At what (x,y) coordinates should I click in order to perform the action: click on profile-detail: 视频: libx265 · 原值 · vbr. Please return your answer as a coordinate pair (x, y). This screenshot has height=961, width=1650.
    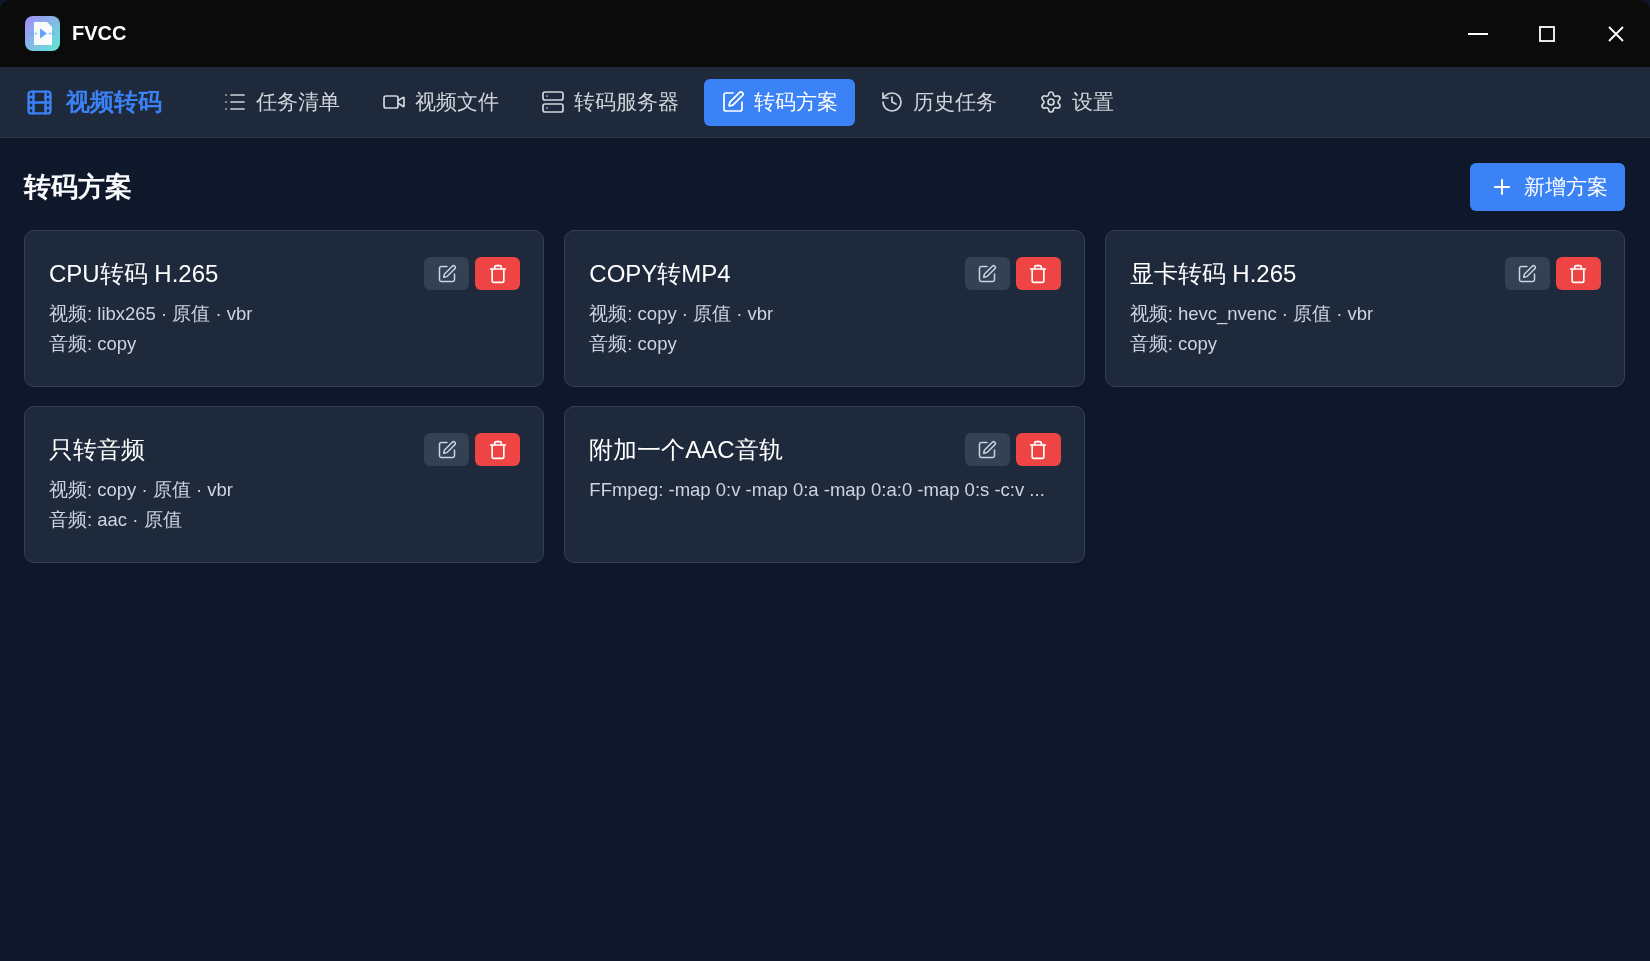
    Looking at the image, I should click on (151, 314).